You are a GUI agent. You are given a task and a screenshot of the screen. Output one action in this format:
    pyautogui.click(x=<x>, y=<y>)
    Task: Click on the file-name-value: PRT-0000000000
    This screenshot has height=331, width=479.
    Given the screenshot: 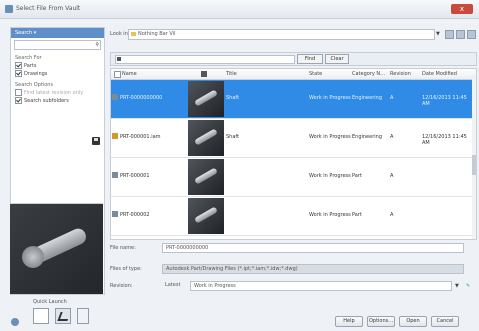 What is the action you would take?
    pyautogui.click(x=187, y=248)
    